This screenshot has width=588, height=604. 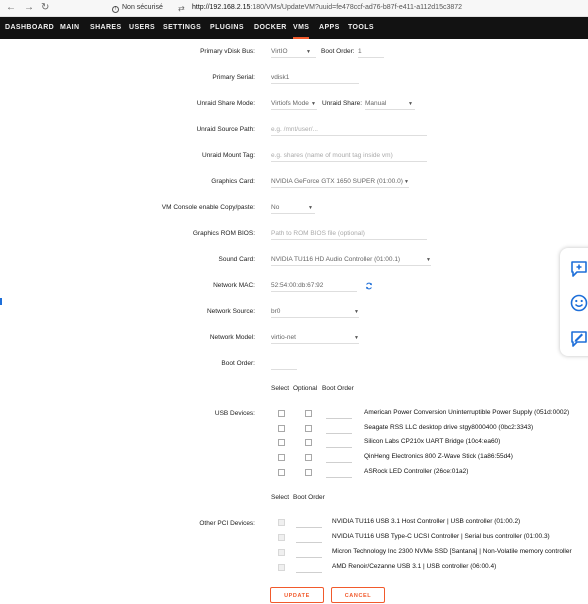 What do you see at coordinates (314, 287) in the screenshot?
I see `network-mac-input: 52:54:00:db:67:92` at bounding box center [314, 287].